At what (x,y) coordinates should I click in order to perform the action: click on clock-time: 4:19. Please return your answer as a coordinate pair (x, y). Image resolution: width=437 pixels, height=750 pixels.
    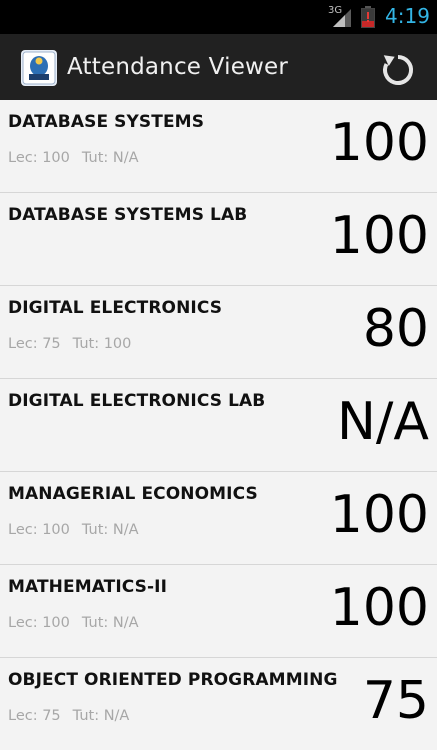
    Looking at the image, I should click on (407, 16).